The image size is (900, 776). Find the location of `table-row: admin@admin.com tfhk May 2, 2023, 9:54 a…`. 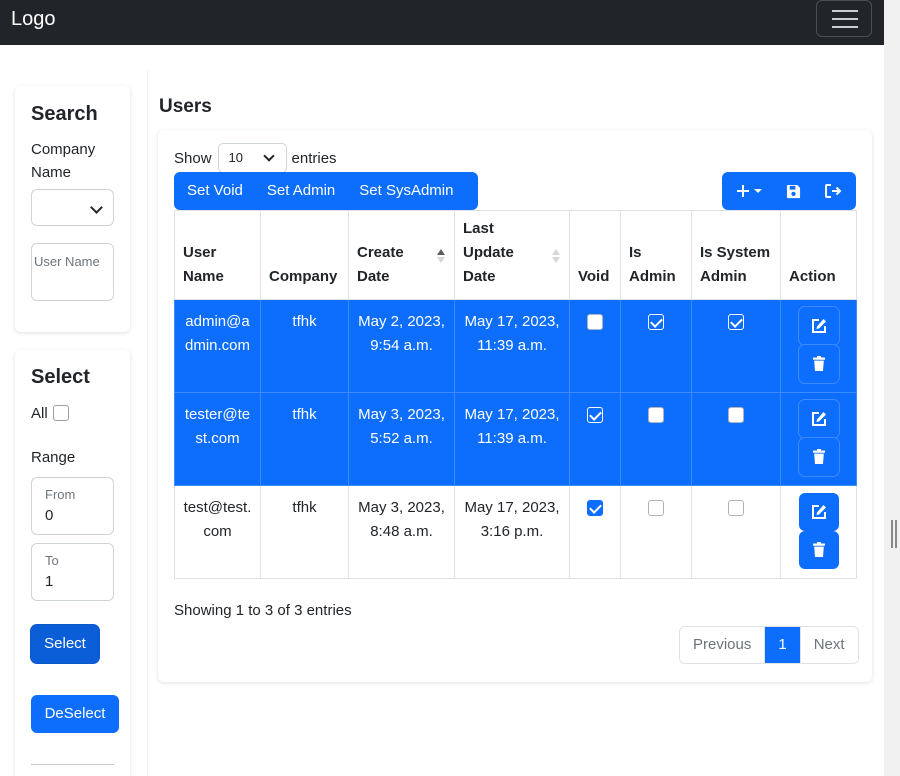

table-row: admin@admin.com tfhk May 2, 2023, 9:54 a… is located at coordinates (515, 346).